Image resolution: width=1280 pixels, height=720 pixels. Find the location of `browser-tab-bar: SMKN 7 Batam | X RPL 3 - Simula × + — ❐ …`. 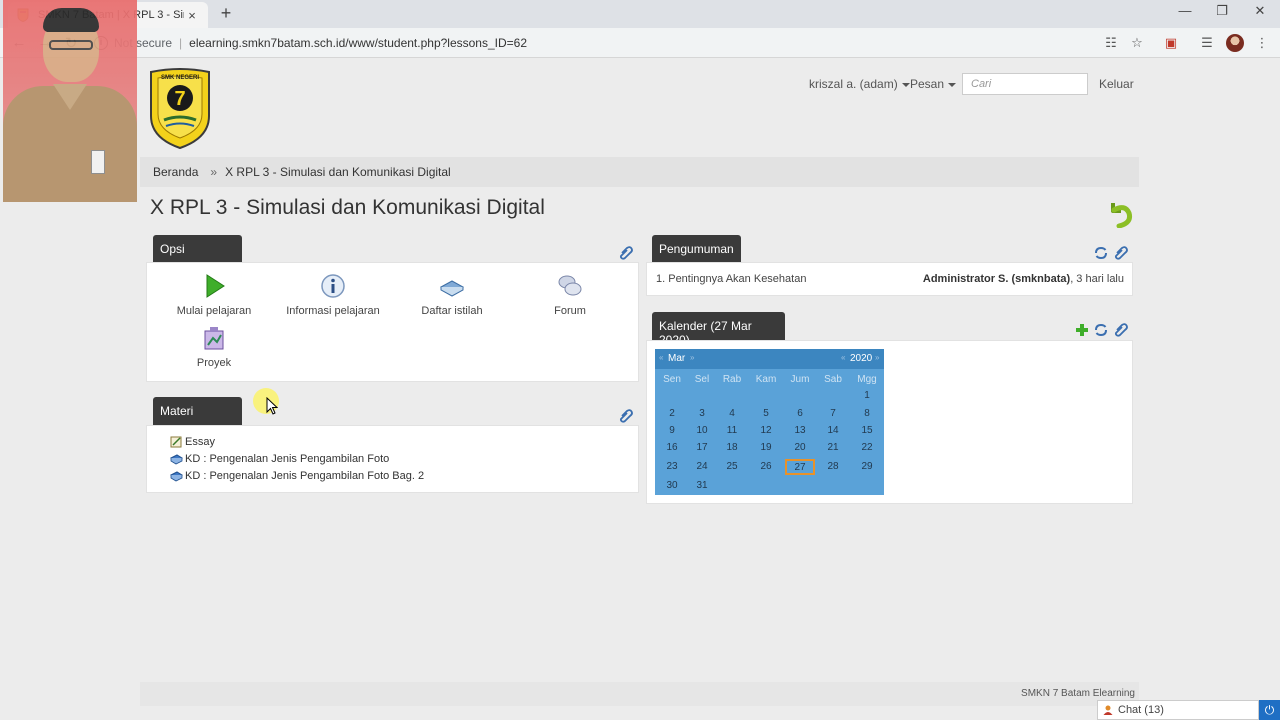

browser-tab-bar: SMKN 7 Batam | X RPL 3 - Simula × + — ❐ … is located at coordinates (640, 14).